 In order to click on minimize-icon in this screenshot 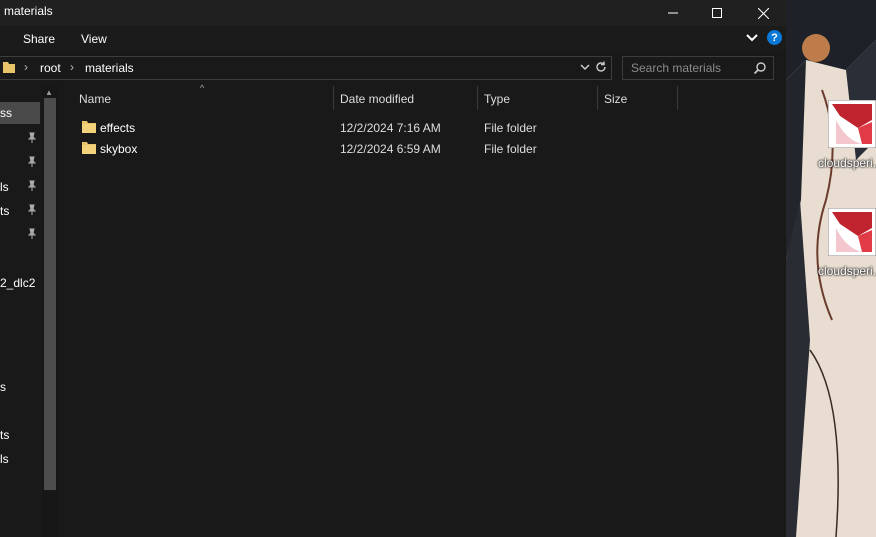, I will do `click(673, 13)`.